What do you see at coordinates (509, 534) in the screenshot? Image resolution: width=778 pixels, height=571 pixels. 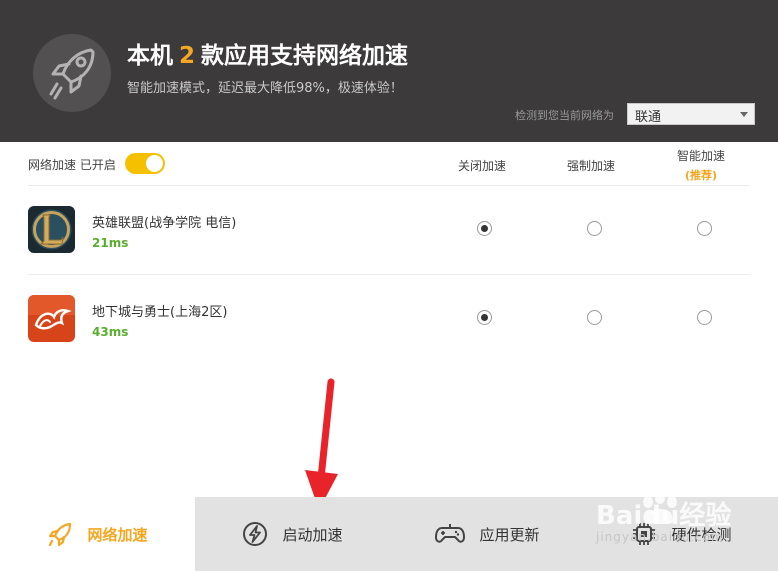 I see `tab-label: 应用更新` at bounding box center [509, 534].